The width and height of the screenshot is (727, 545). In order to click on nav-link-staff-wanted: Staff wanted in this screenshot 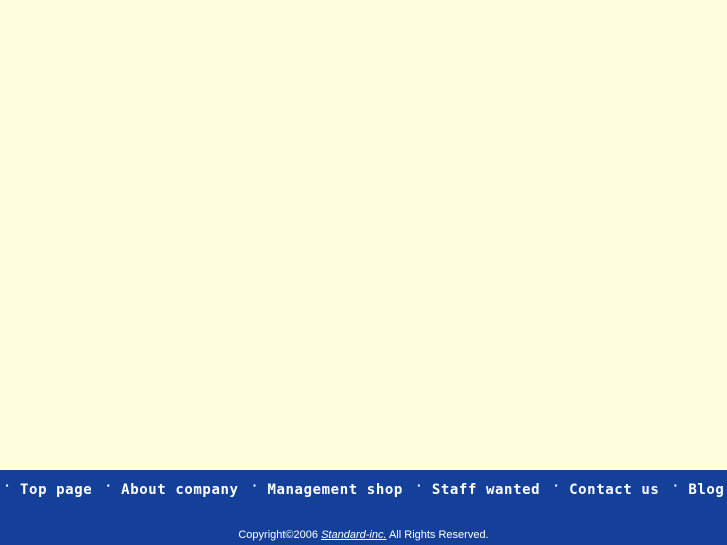, I will do `click(486, 490)`.